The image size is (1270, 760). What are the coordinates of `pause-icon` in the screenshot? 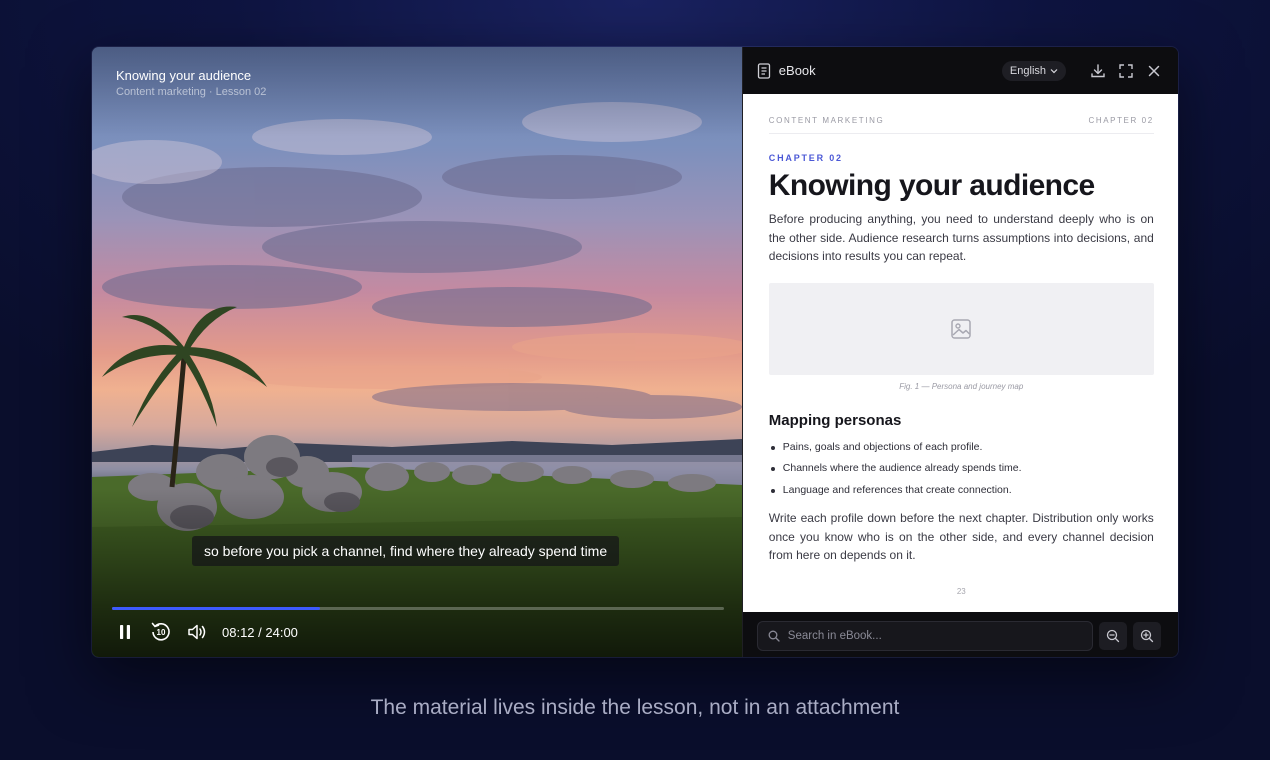 It's located at (125, 632).